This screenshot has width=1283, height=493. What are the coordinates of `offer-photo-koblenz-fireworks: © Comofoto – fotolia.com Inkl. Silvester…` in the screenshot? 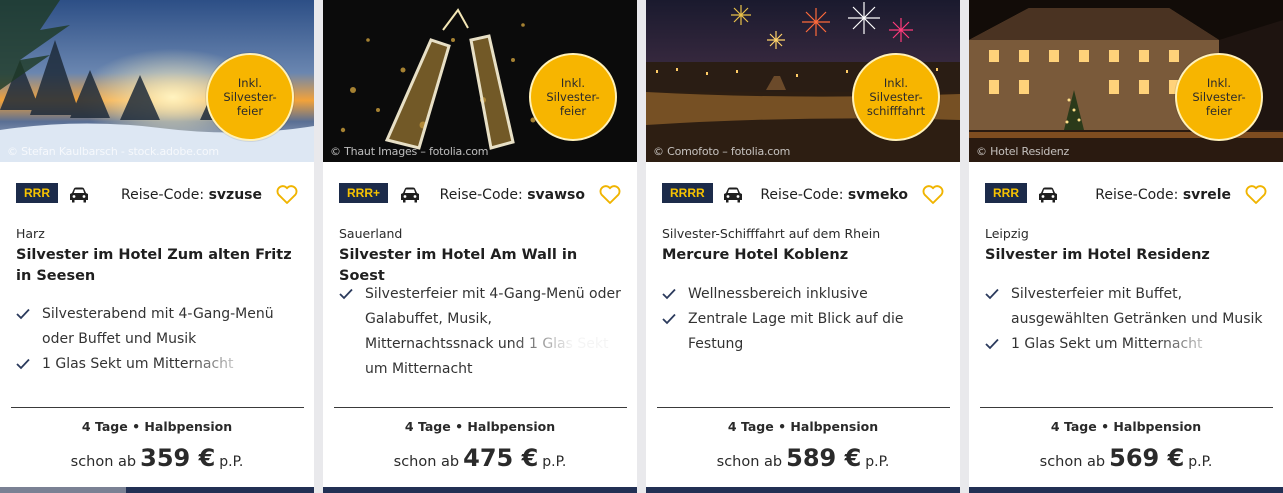 It's located at (803, 81).